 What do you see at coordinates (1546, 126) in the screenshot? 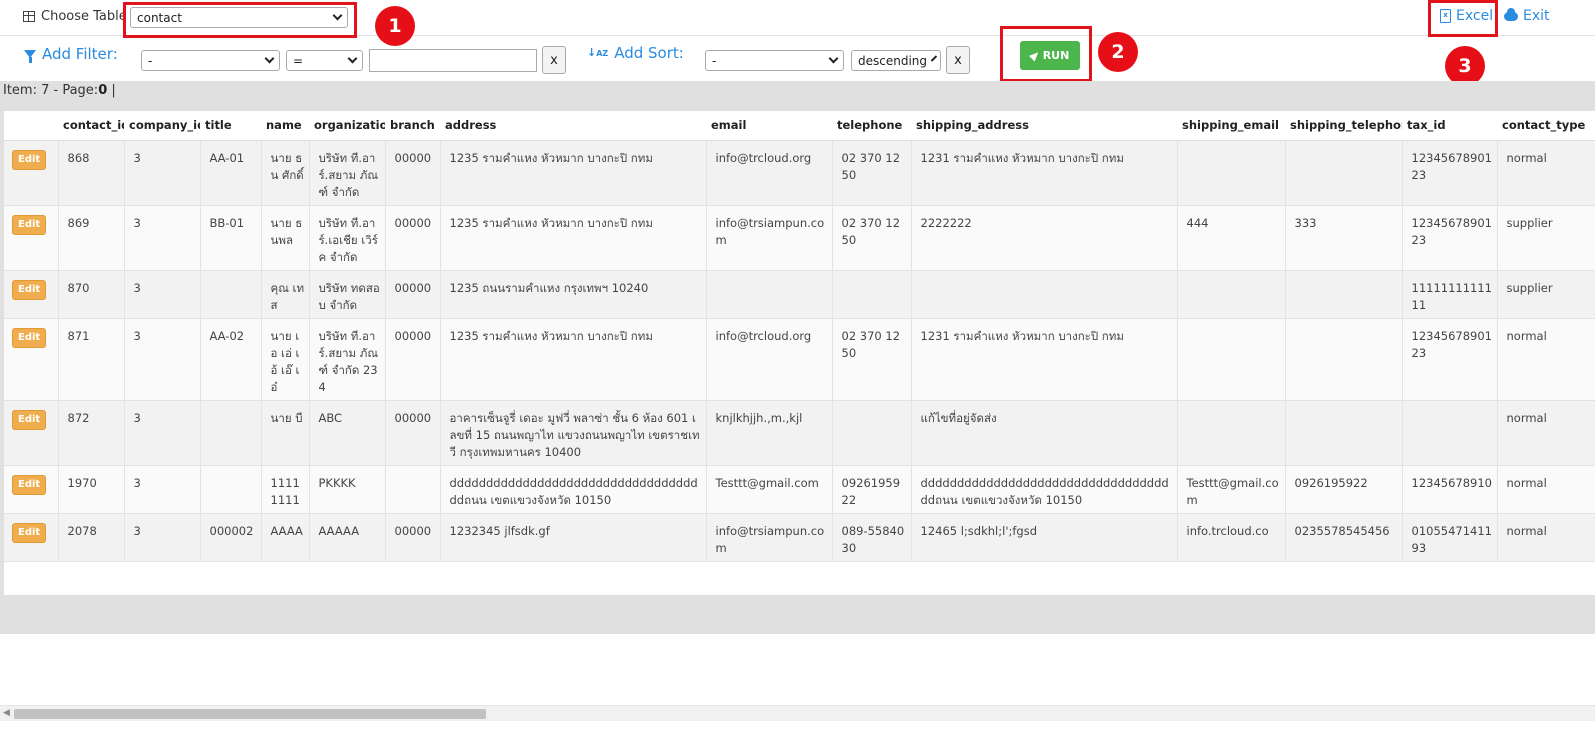
I see `column-header-contact-type: contact_type` at bounding box center [1546, 126].